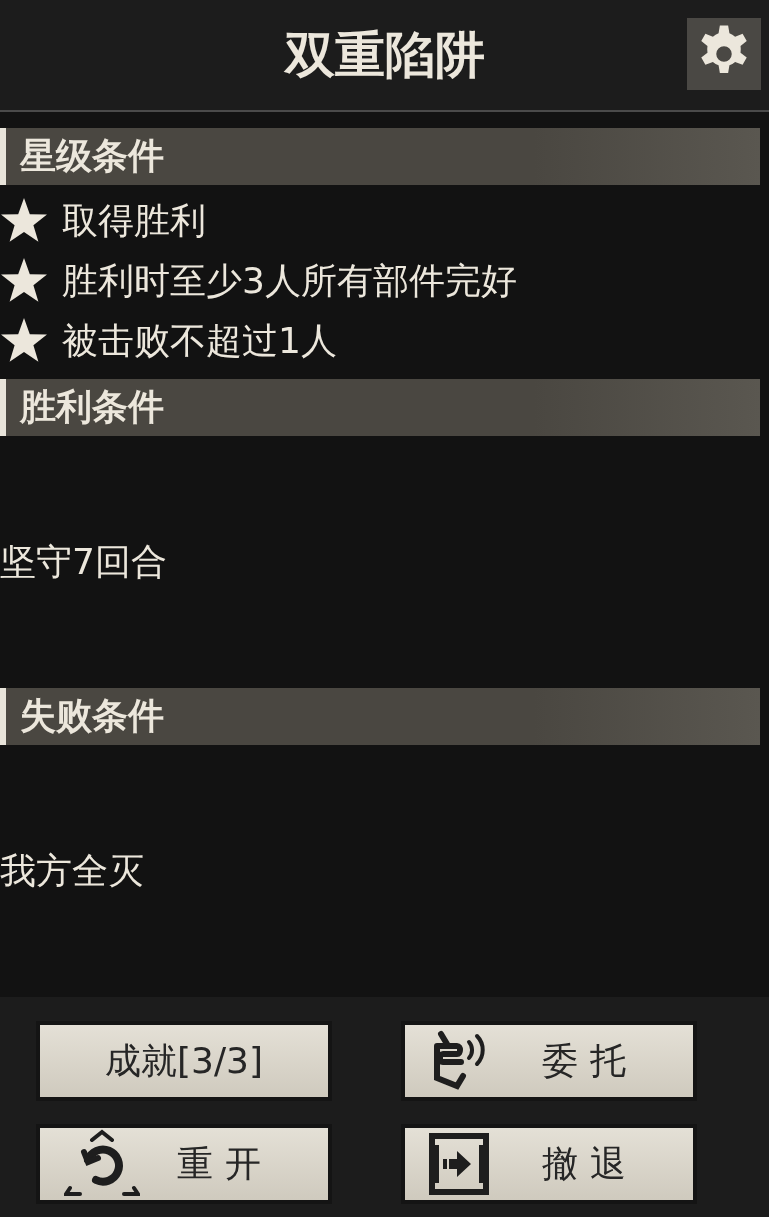 The image size is (769, 1217). I want to click on condition-text: 我方全灭, so click(72, 870).